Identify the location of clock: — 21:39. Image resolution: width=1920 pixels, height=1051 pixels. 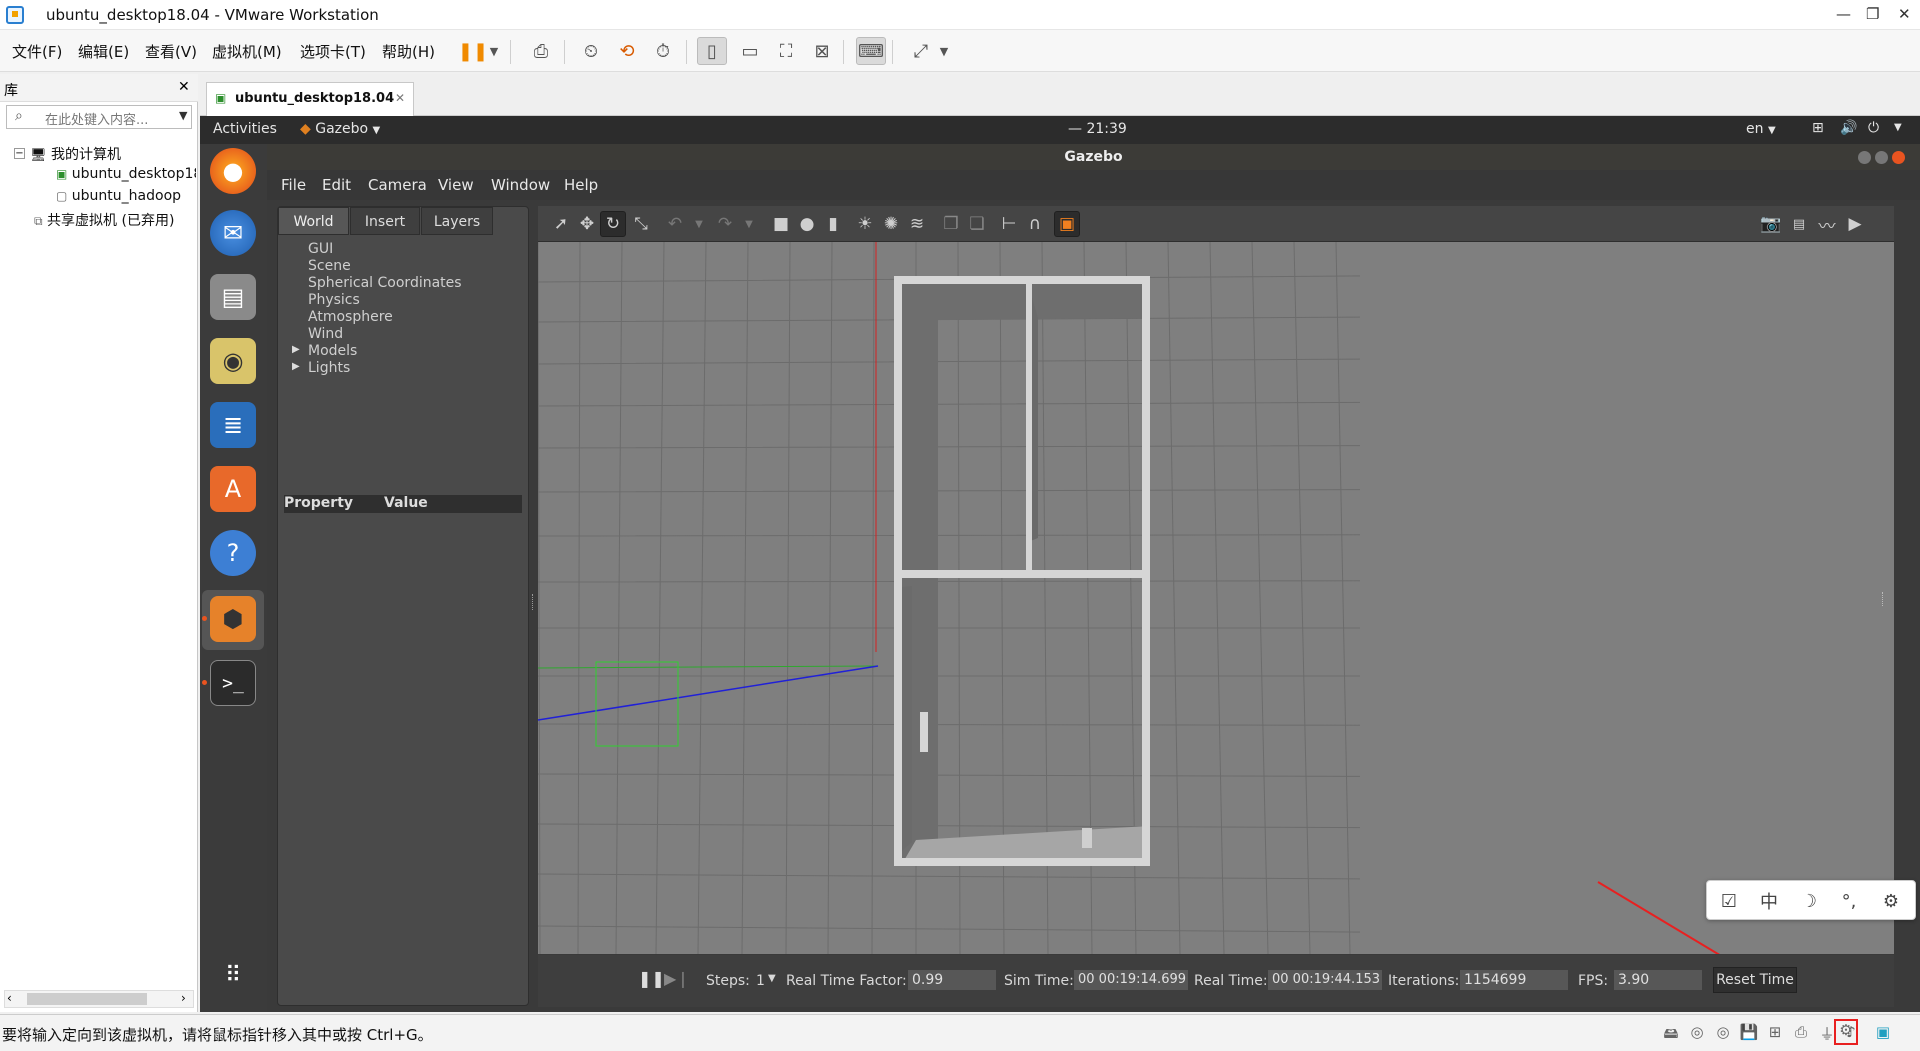
(1097, 129).